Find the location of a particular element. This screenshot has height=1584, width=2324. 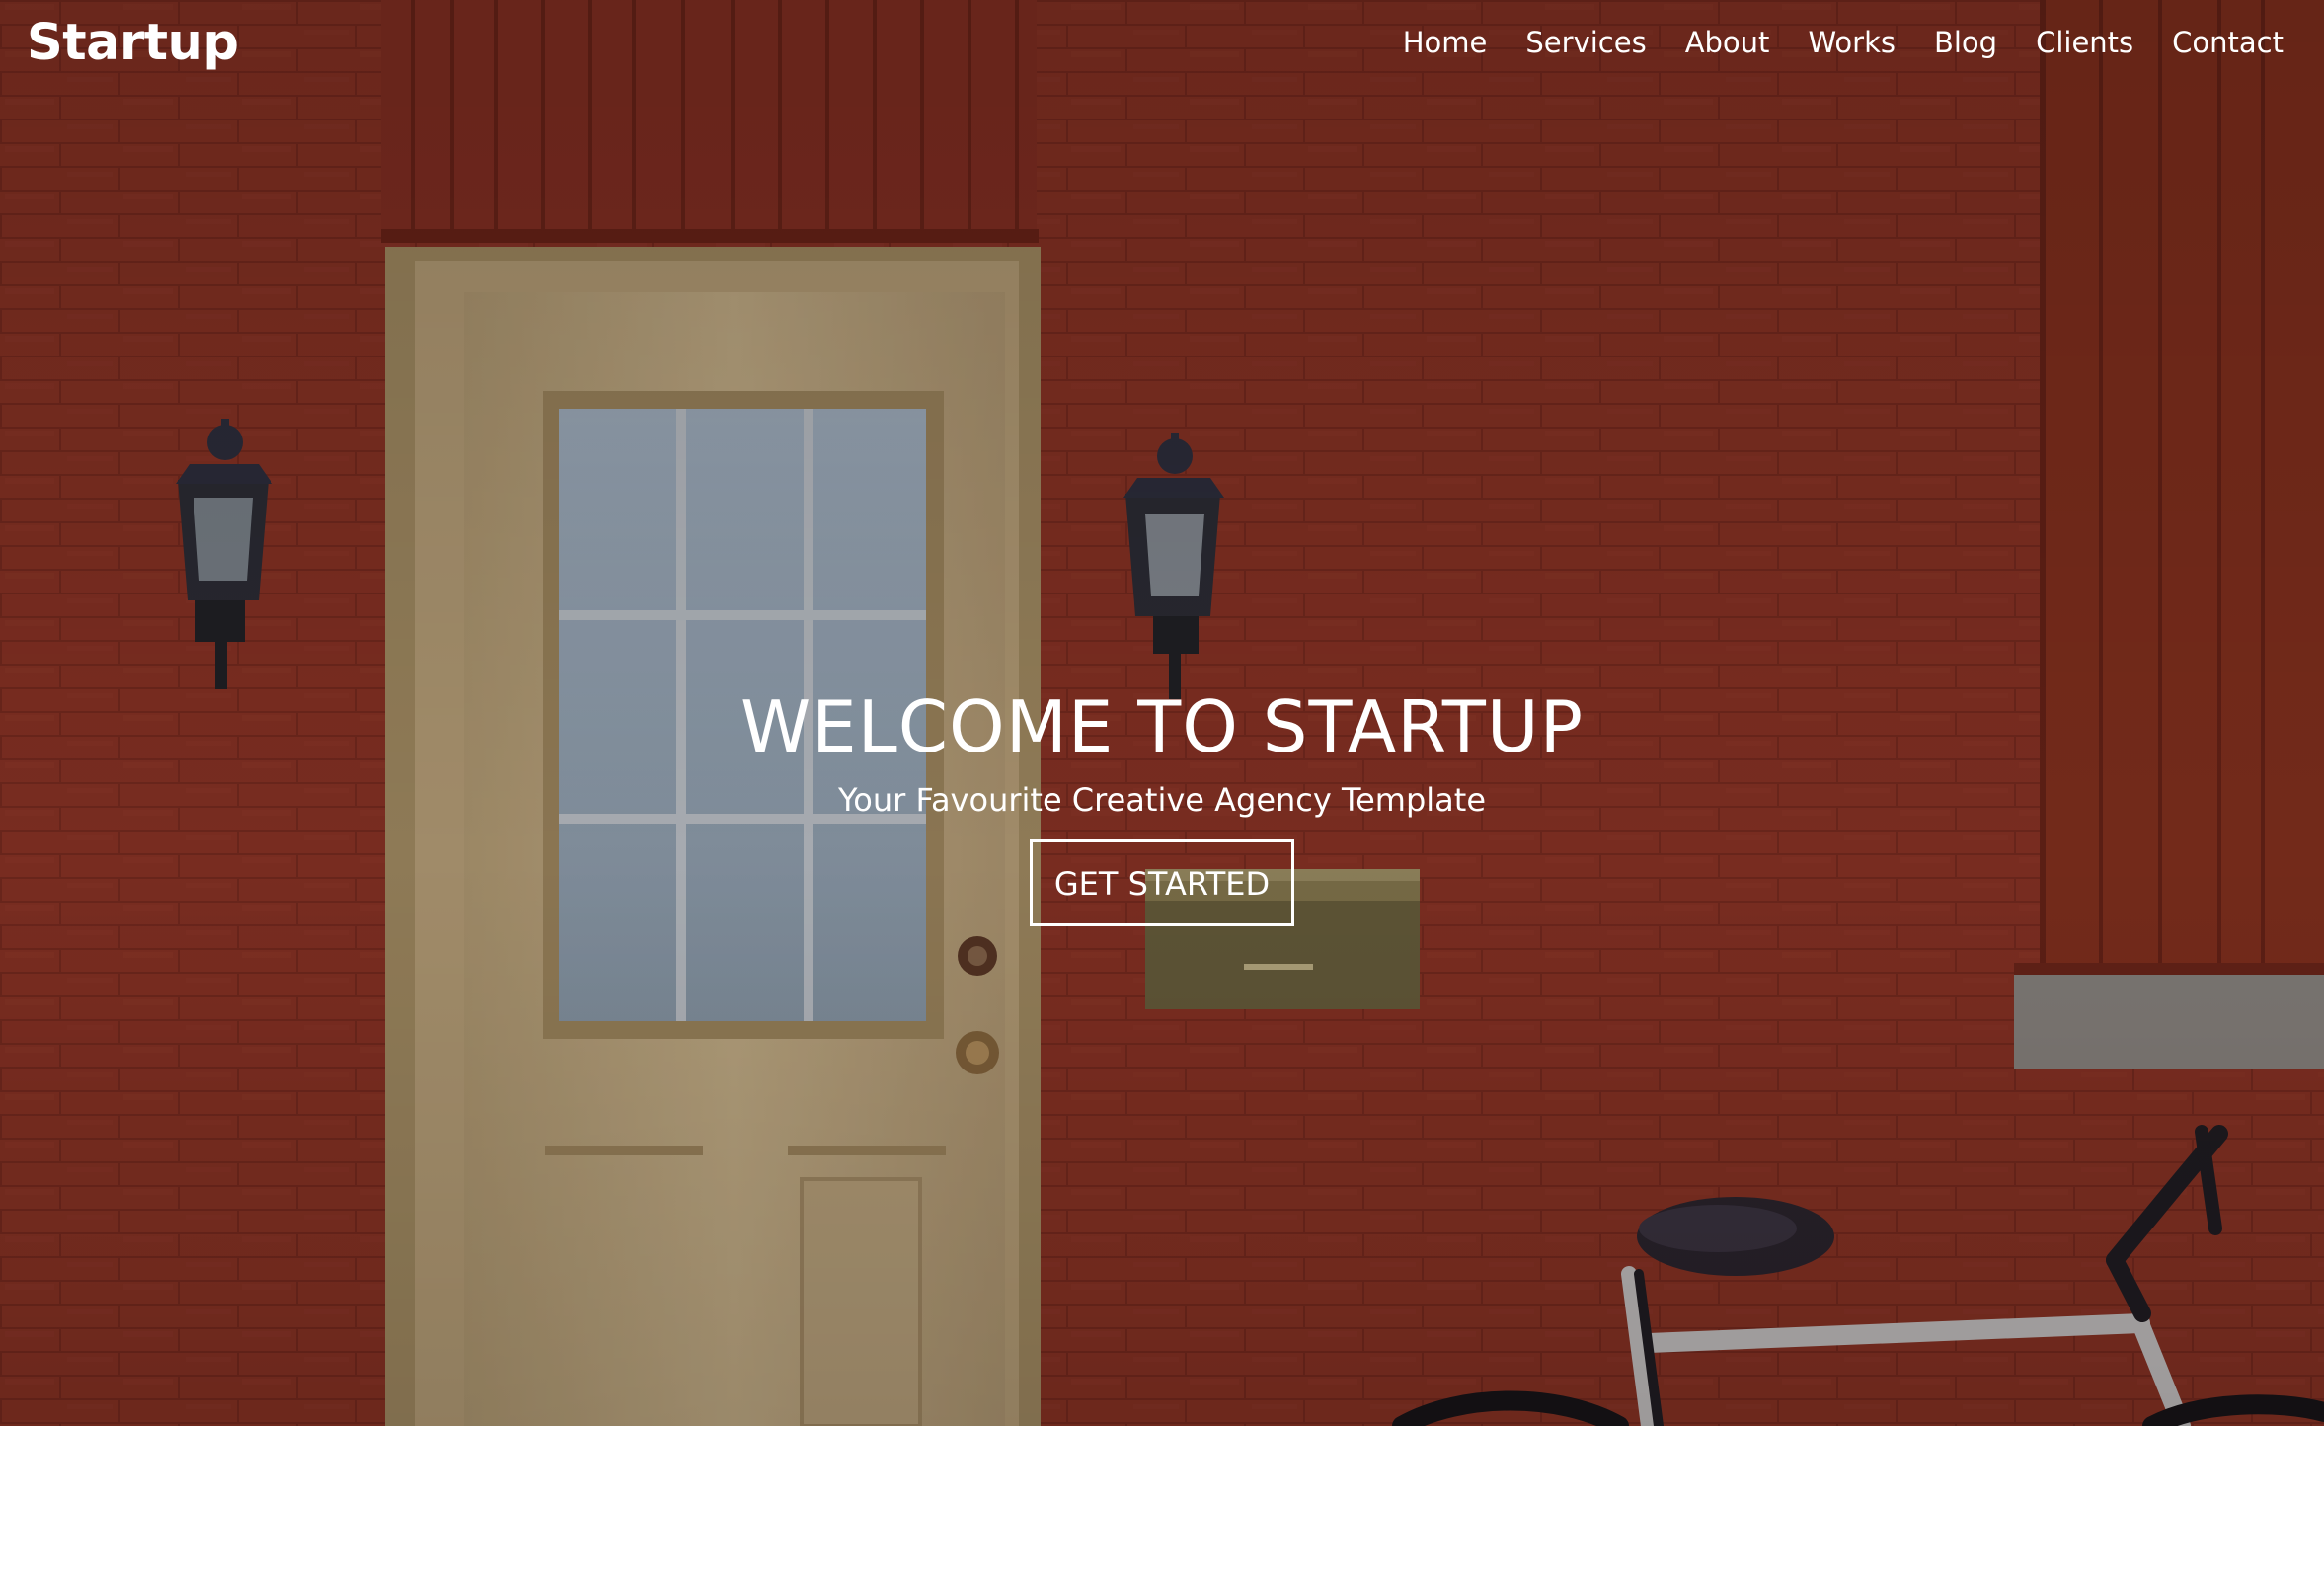

nav-item-works: Works is located at coordinates (1852, 42).